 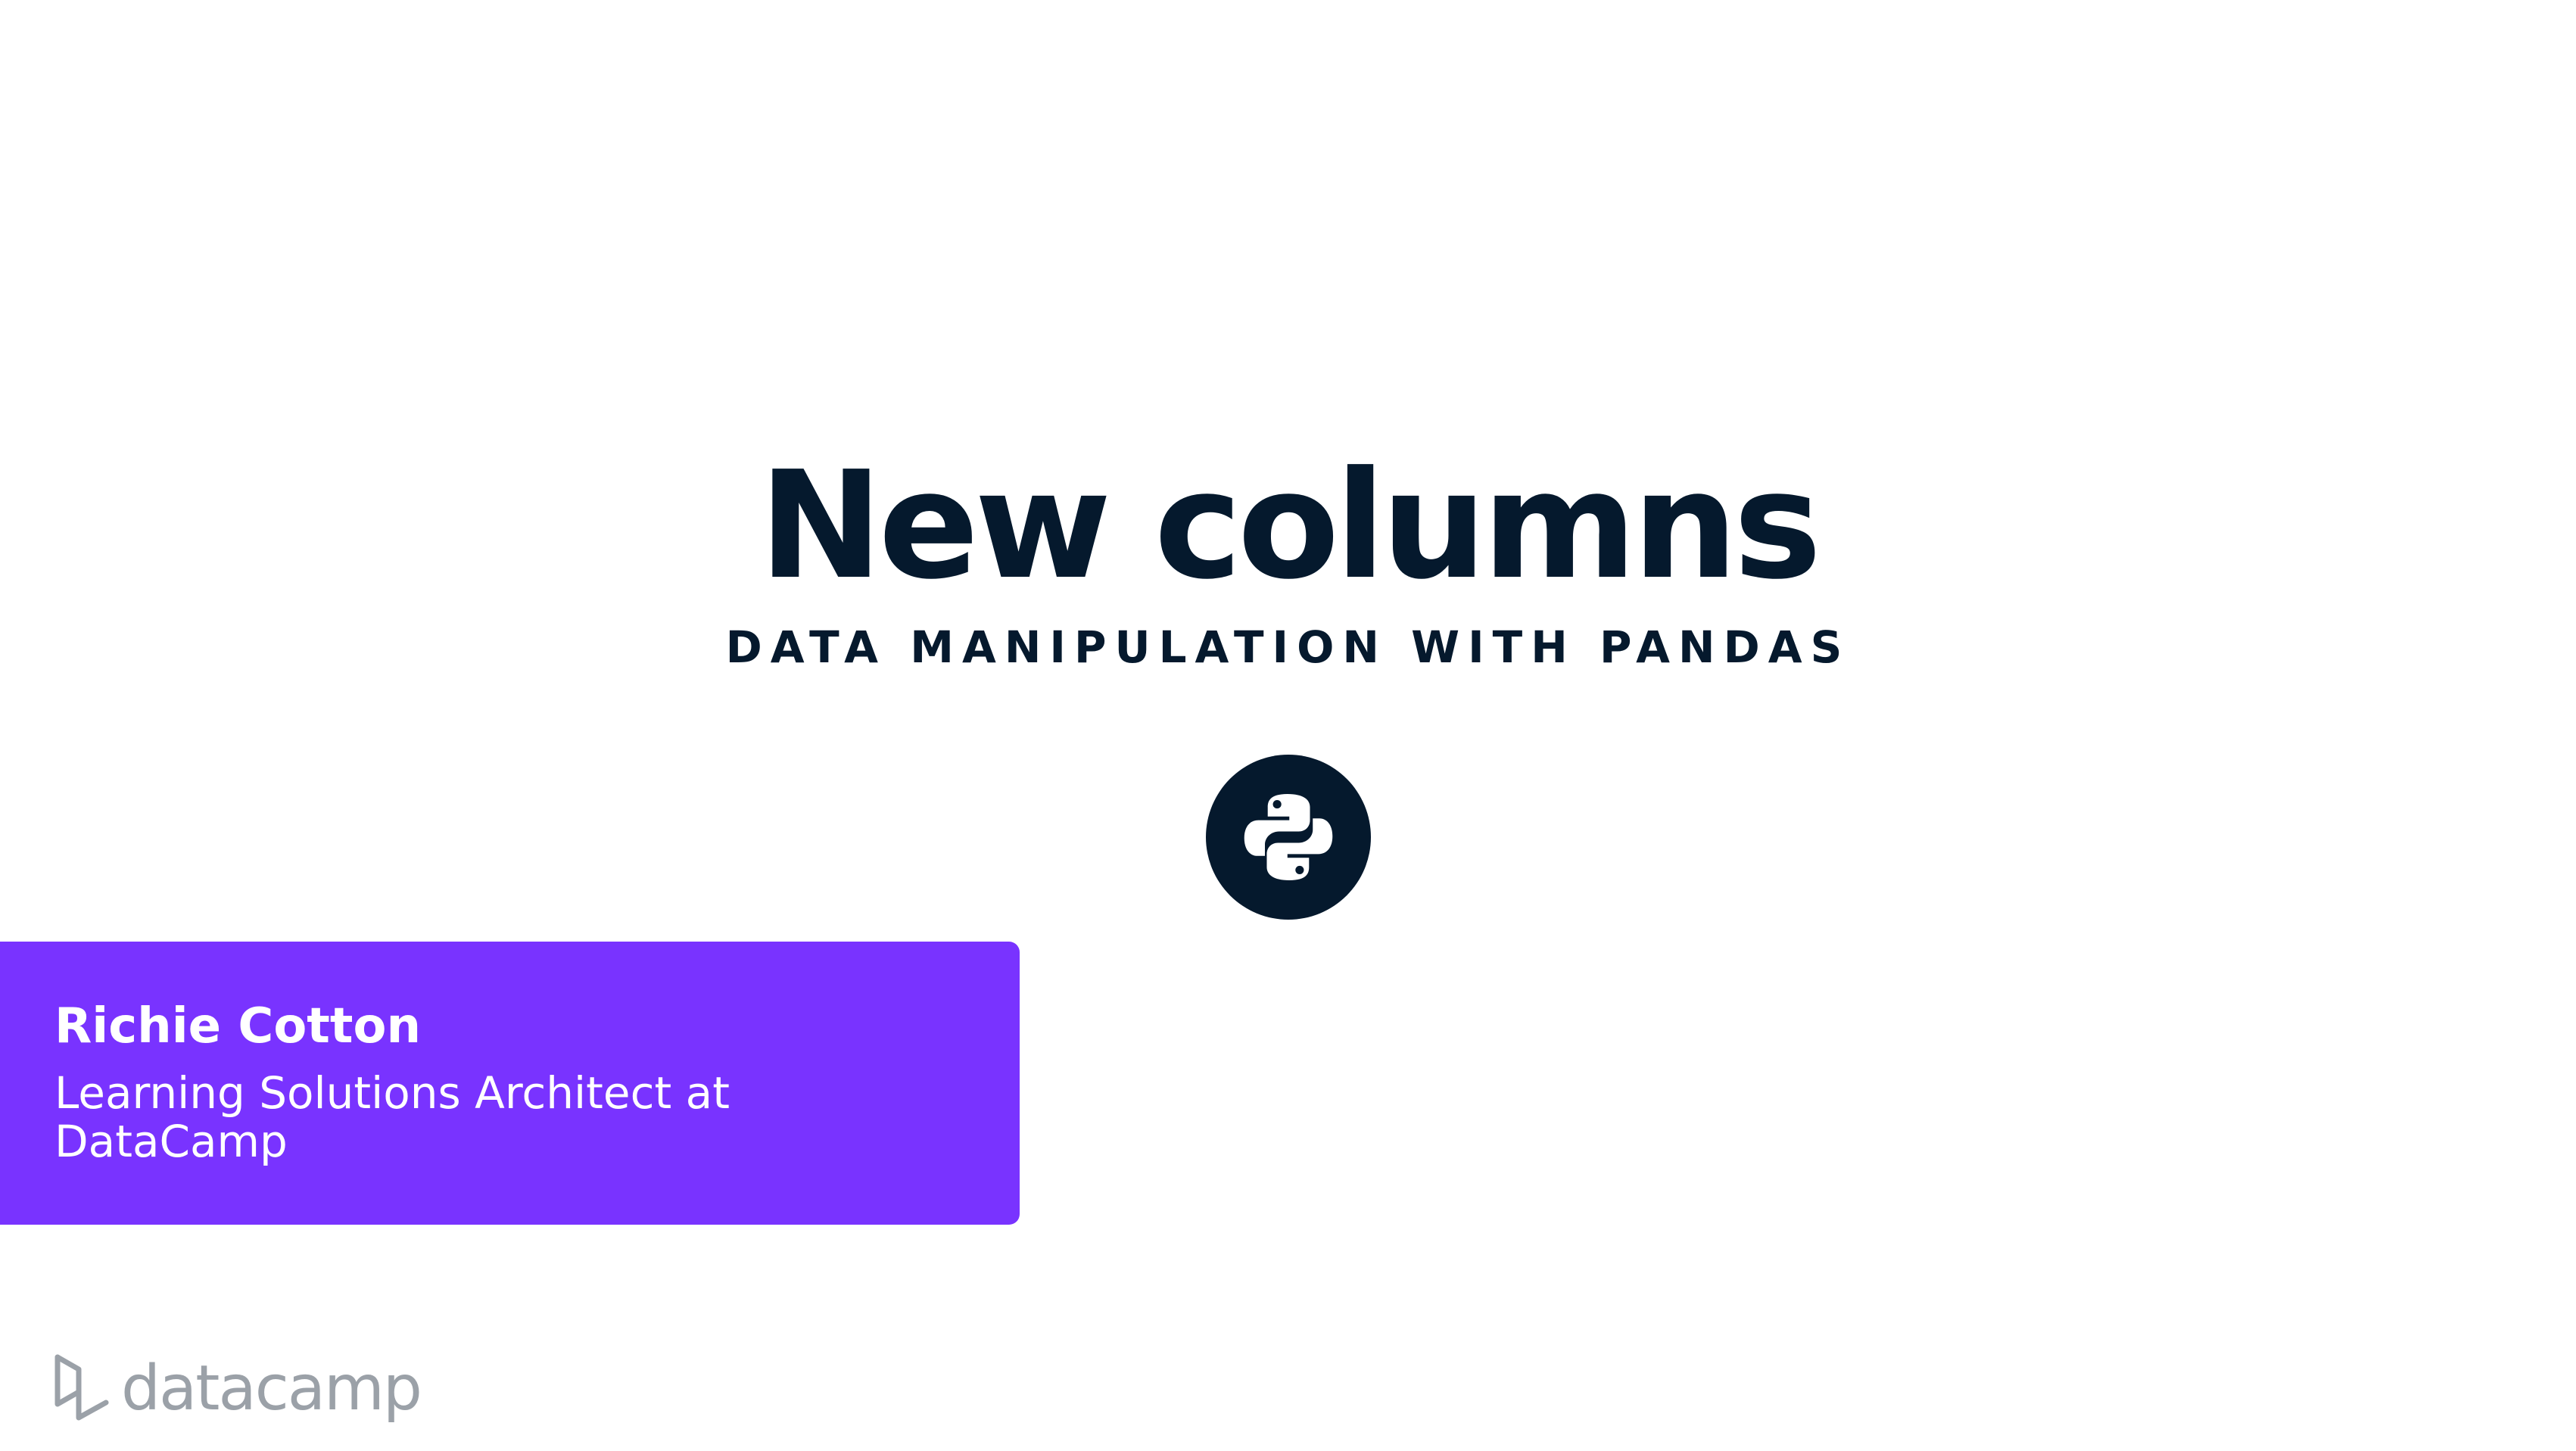 What do you see at coordinates (271, 1389) in the screenshot?
I see `datacamp-wordmark: datacamp` at bounding box center [271, 1389].